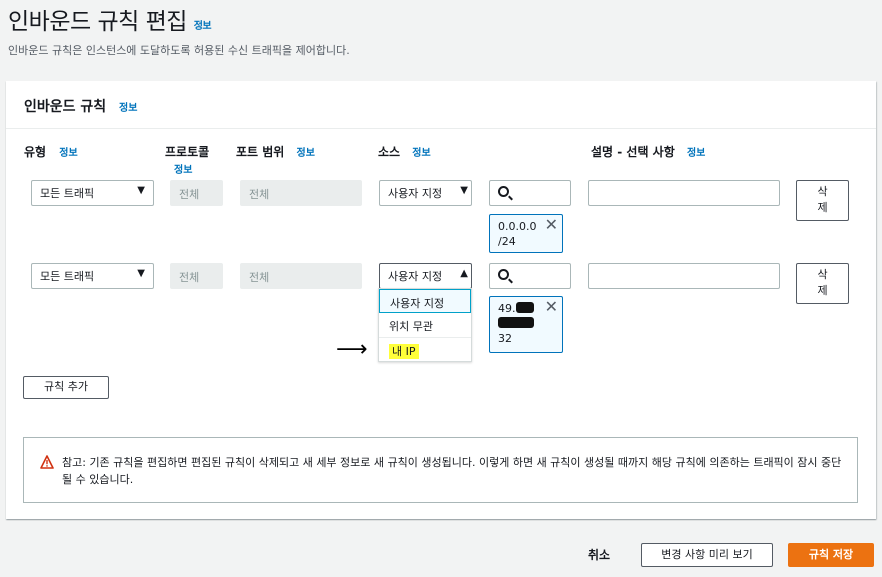 This screenshot has height=577, width=882. What do you see at coordinates (404, 152) in the screenshot?
I see `column-header-source: 소스 정보` at bounding box center [404, 152].